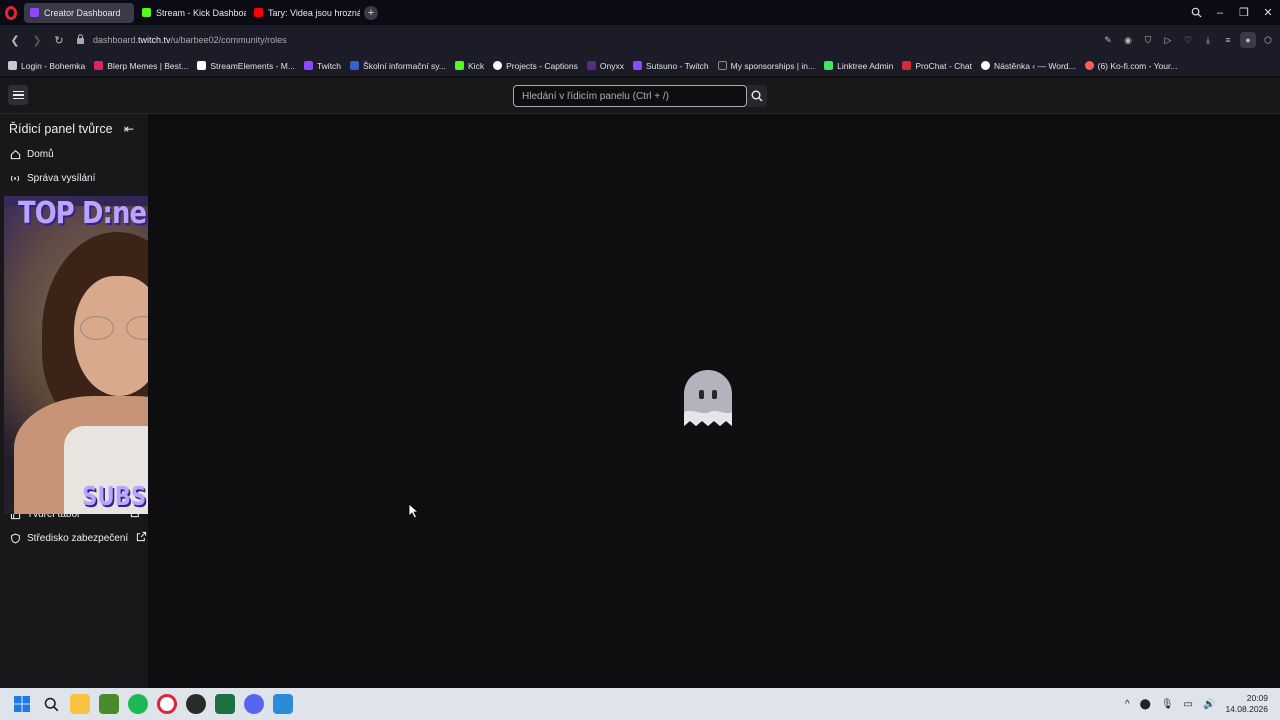  Describe the element at coordinates (138, 704) in the screenshot. I see `spotify-icon` at that location.